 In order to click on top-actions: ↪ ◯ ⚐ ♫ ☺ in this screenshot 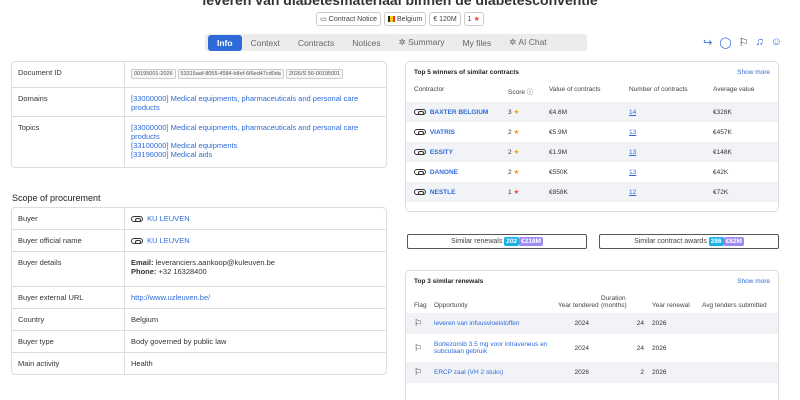, I will do `click(742, 42)`.